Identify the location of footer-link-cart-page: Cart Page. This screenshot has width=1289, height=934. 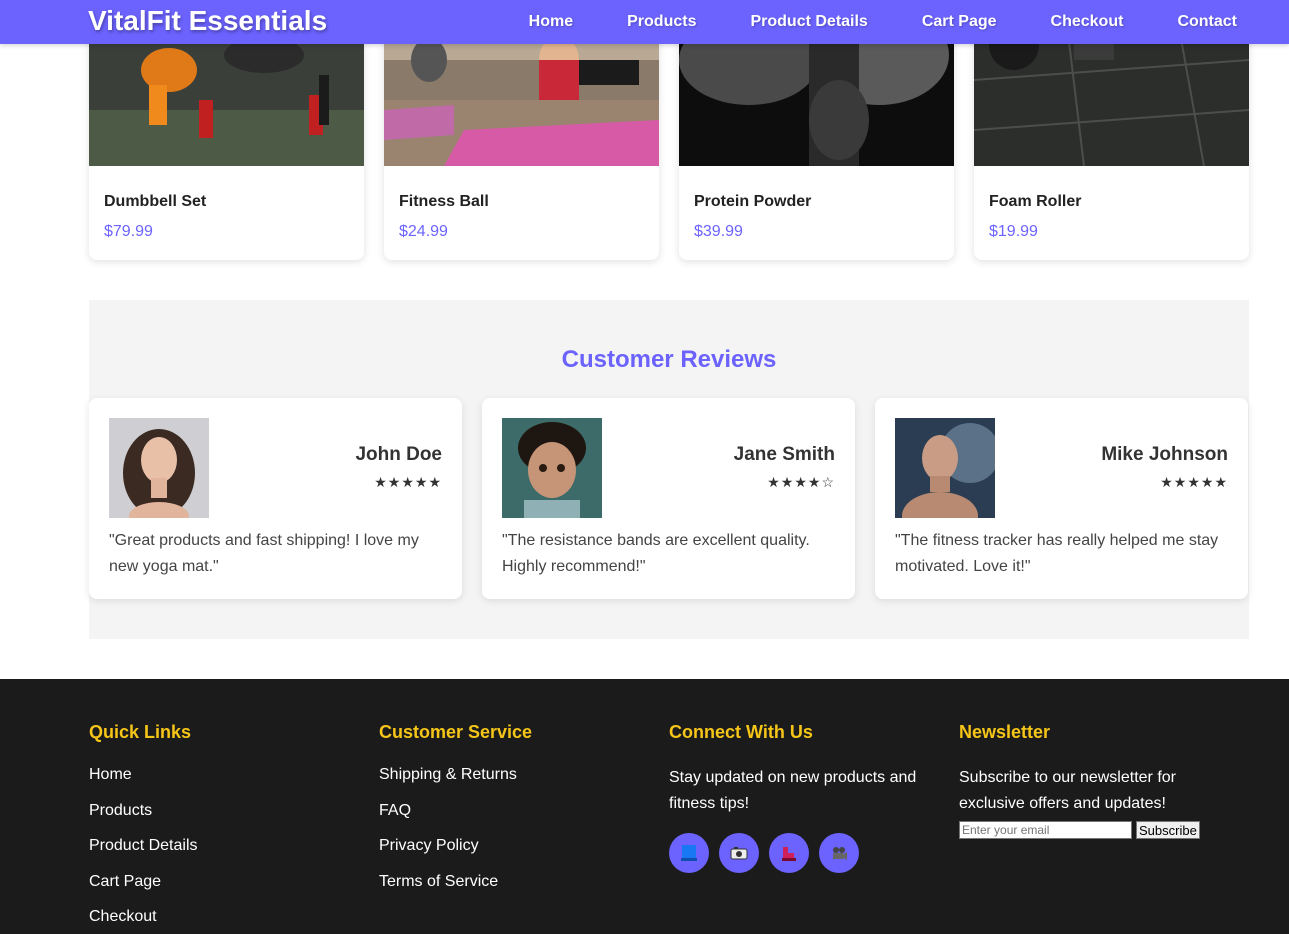
(224, 890).